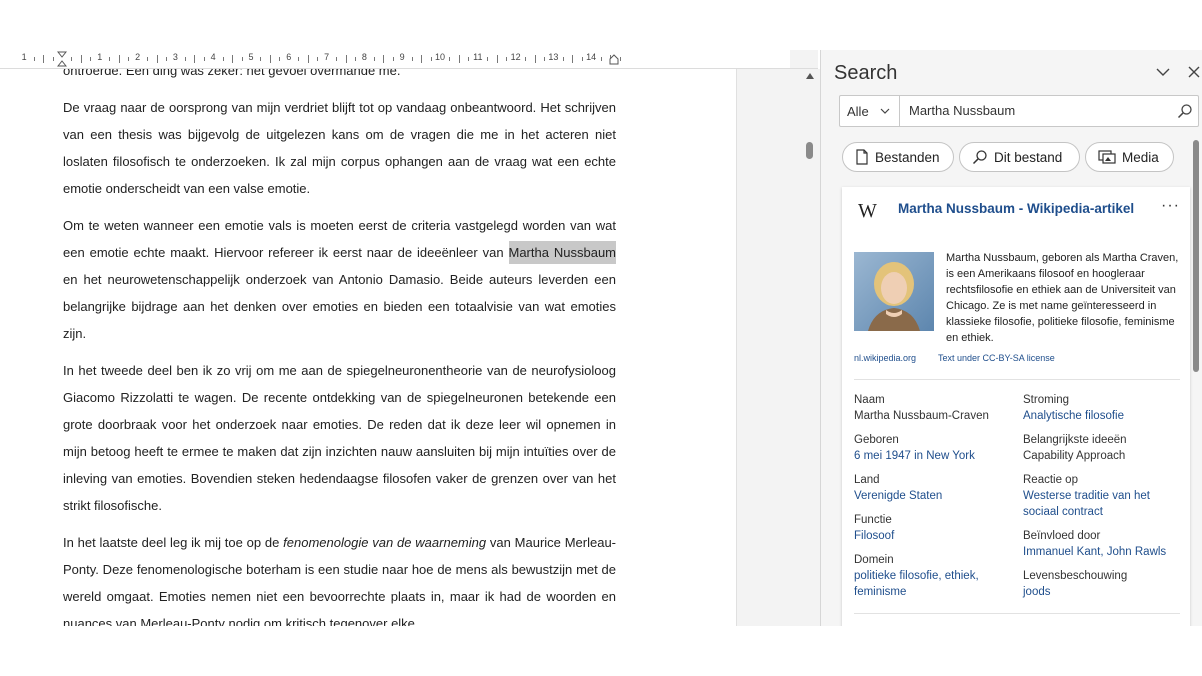 This screenshot has width=1202, height=676. What do you see at coordinates (866, 73) in the screenshot?
I see `pane-title: Search` at bounding box center [866, 73].